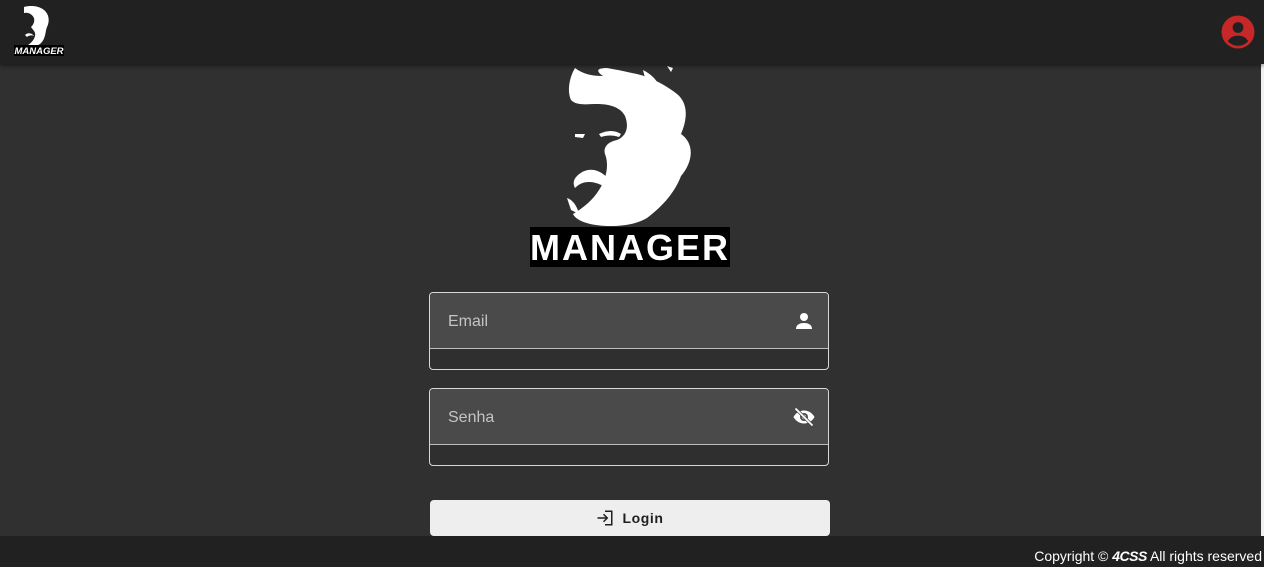 This screenshot has height=567, width=1264. What do you see at coordinates (630, 167) in the screenshot?
I see `manager-hero-logo: MANAGER` at bounding box center [630, 167].